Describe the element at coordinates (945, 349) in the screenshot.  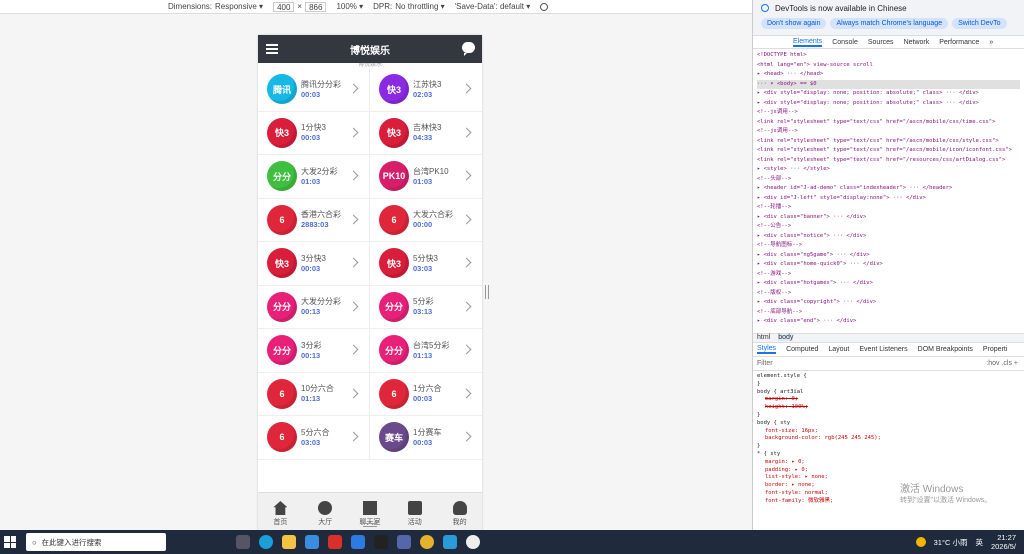
I see `styles-subtab: DOM Breakpoints` at that location.